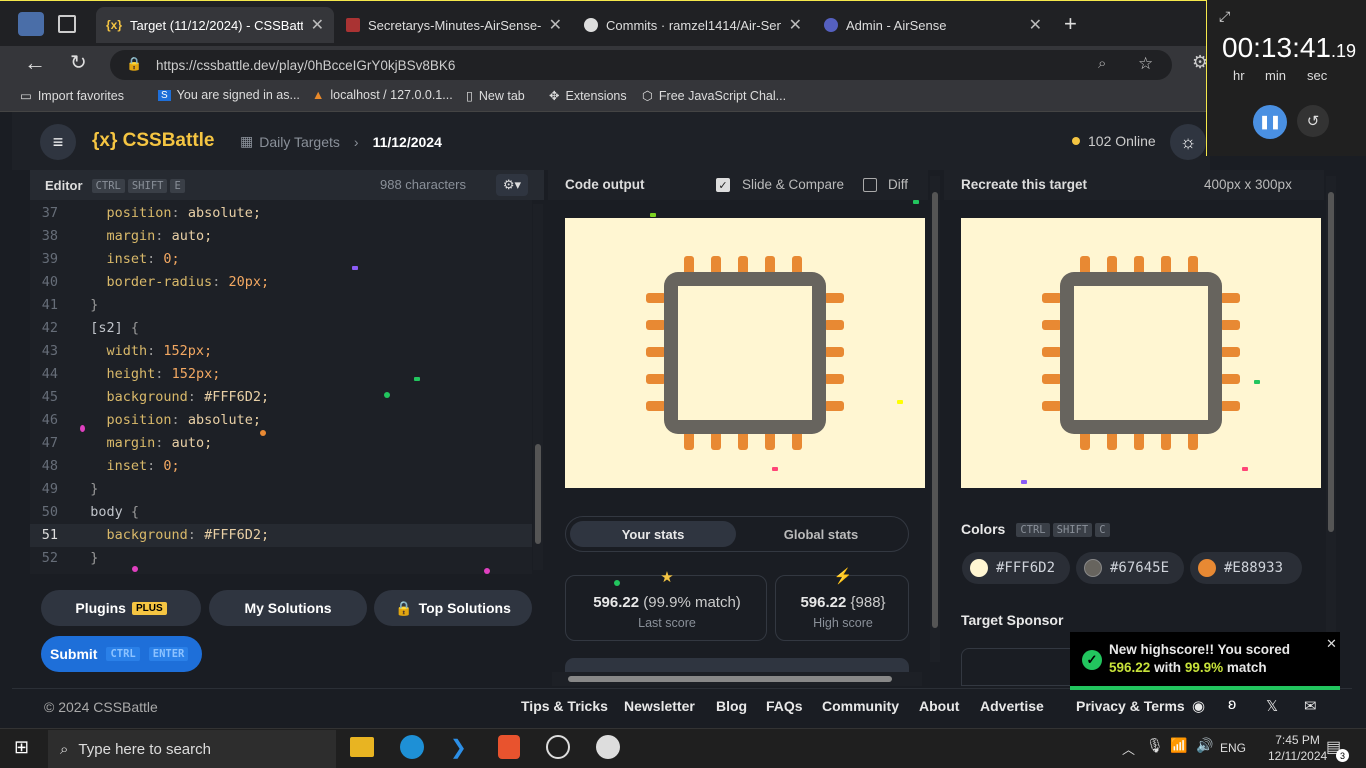  Describe the element at coordinates (281, 466) in the screenshot. I see `code-line: 48 inset: 0;` at that location.